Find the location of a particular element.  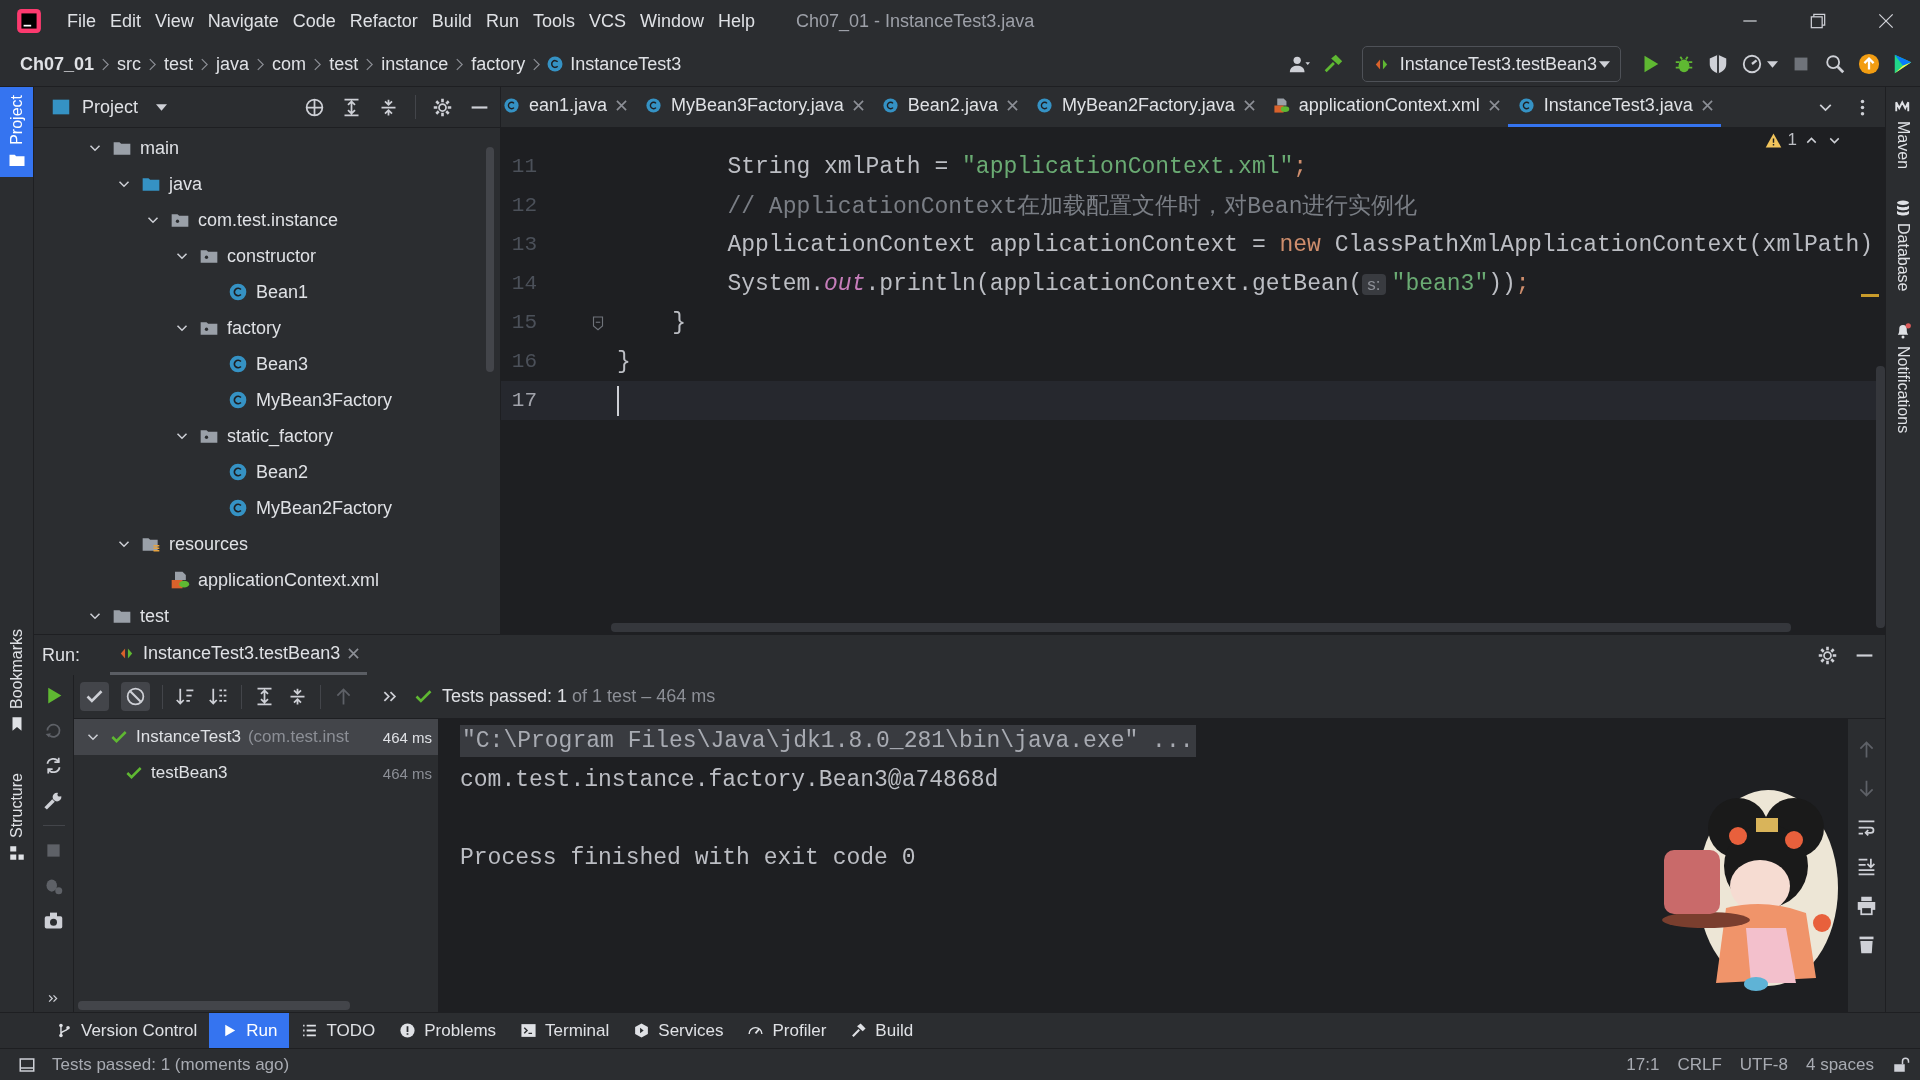

menu-item: Edit is located at coordinates (126, 21).